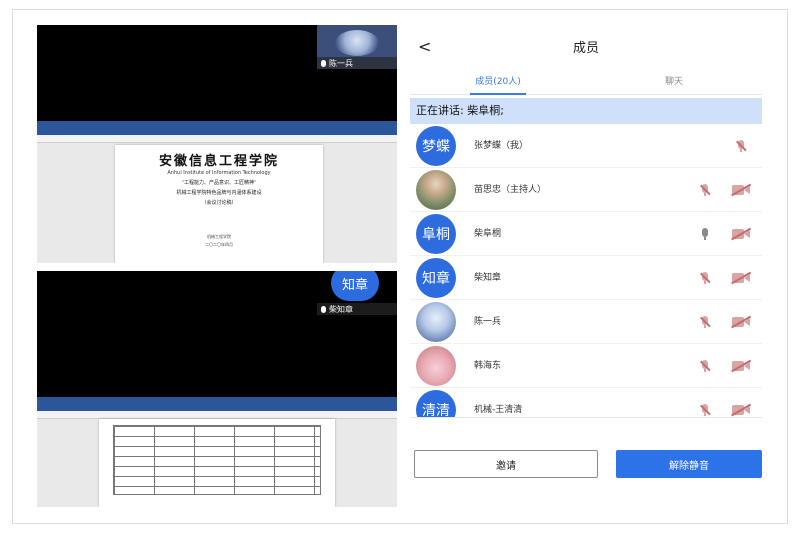 The width and height of the screenshot is (800, 533). I want to click on panel-title: 成员, so click(585, 48).